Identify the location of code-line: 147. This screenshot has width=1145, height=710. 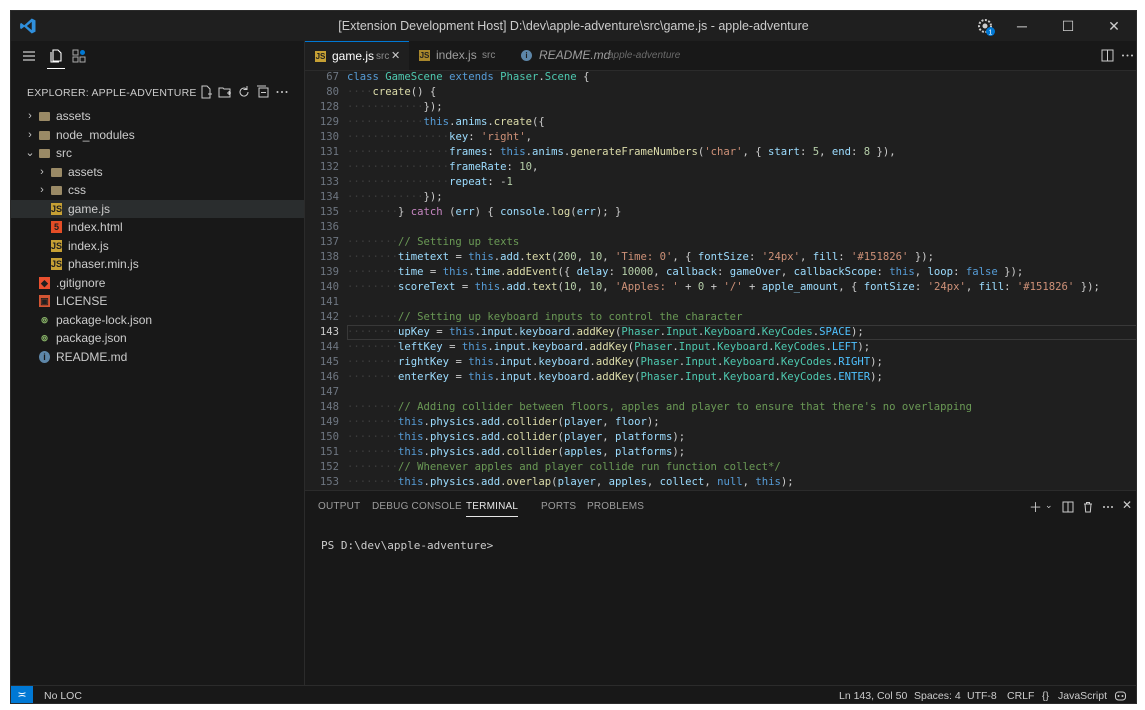
(720, 392).